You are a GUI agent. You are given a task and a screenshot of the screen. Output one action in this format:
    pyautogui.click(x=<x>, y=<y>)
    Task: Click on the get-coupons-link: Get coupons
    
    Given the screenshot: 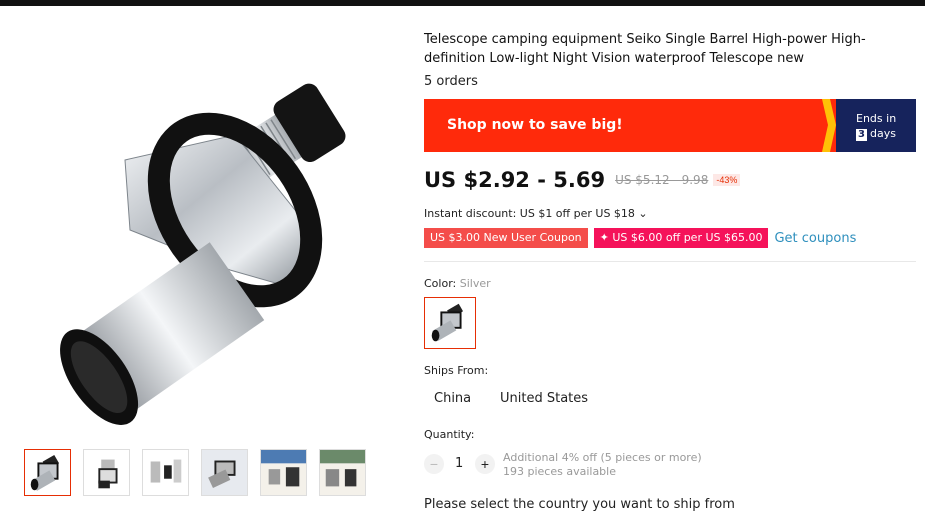 What is the action you would take?
    pyautogui.click(x=815, y=238)
    